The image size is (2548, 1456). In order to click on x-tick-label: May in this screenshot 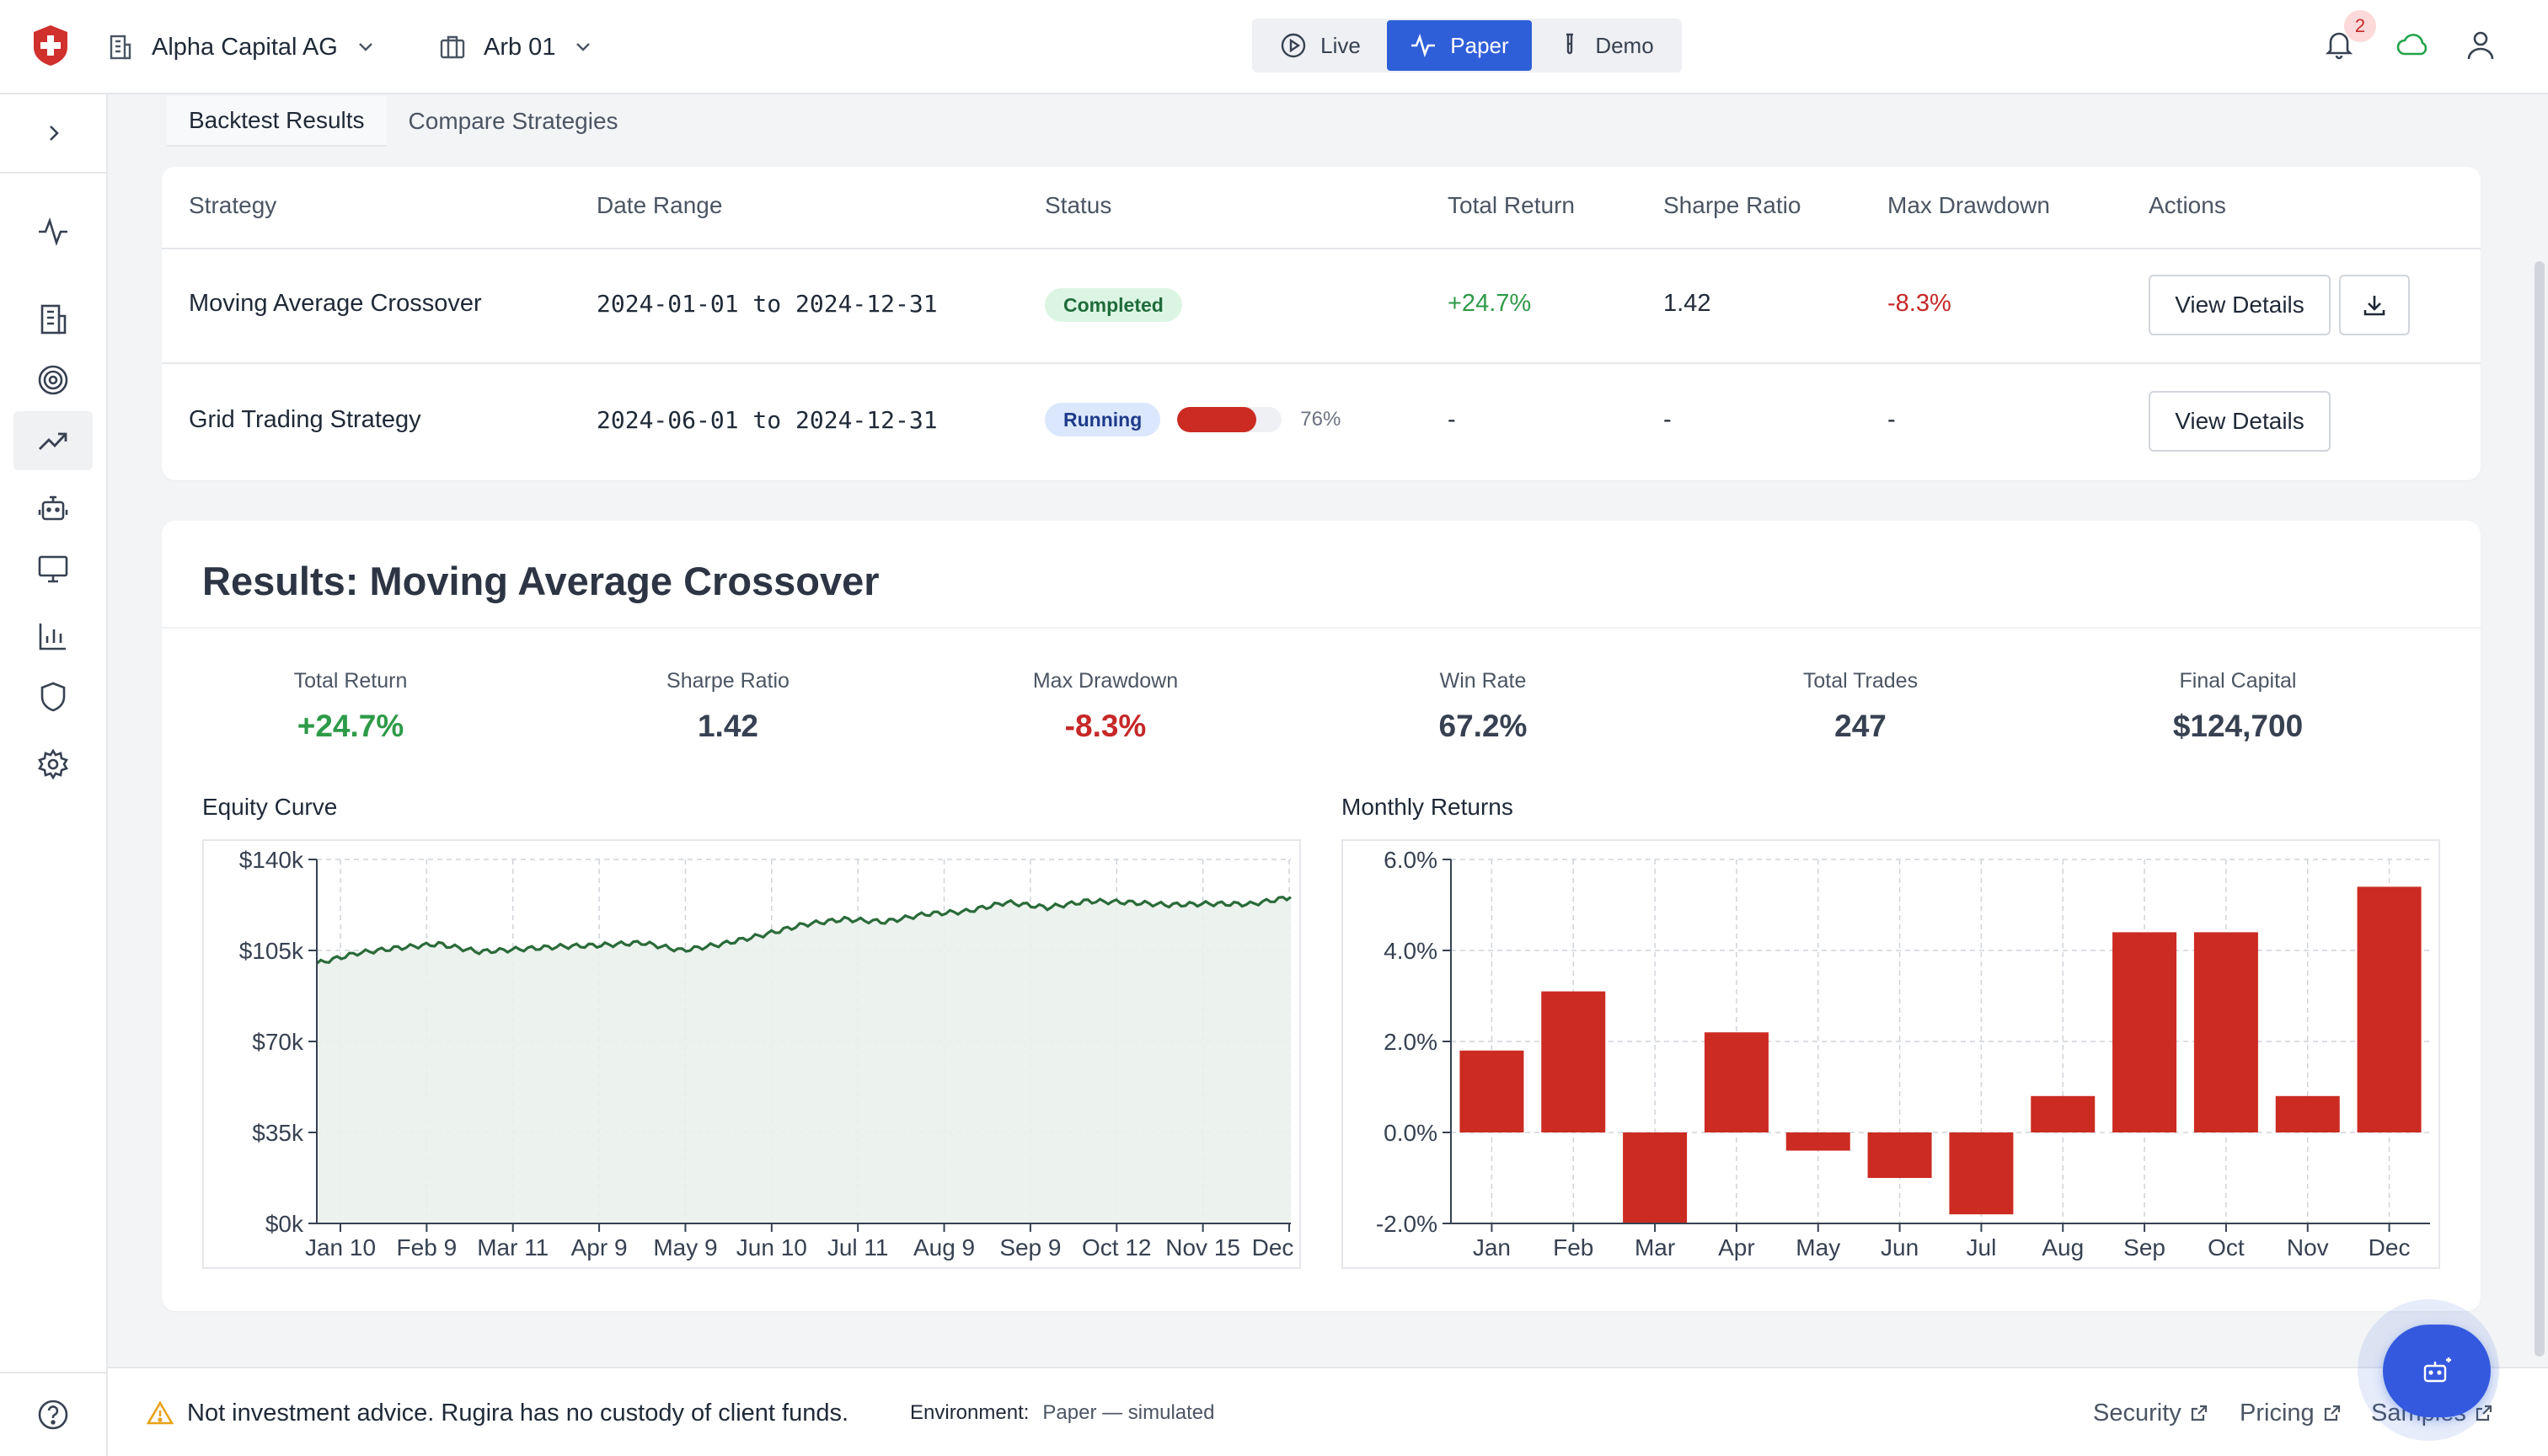, I will do `click(1818, 1247)`.